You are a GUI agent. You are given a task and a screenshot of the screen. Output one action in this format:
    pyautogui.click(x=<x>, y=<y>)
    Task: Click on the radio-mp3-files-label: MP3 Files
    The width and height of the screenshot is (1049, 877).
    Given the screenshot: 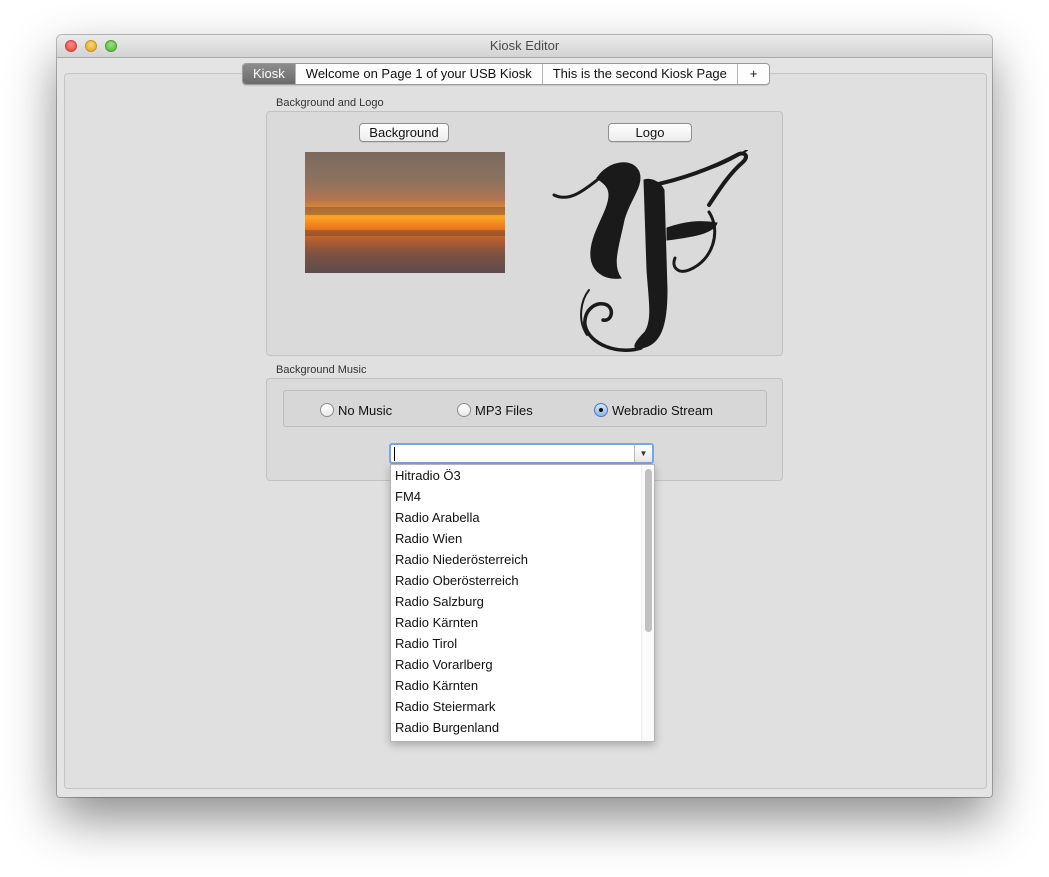 What is the action you would take?
    pyautogui.click(x=504, y=410)
    